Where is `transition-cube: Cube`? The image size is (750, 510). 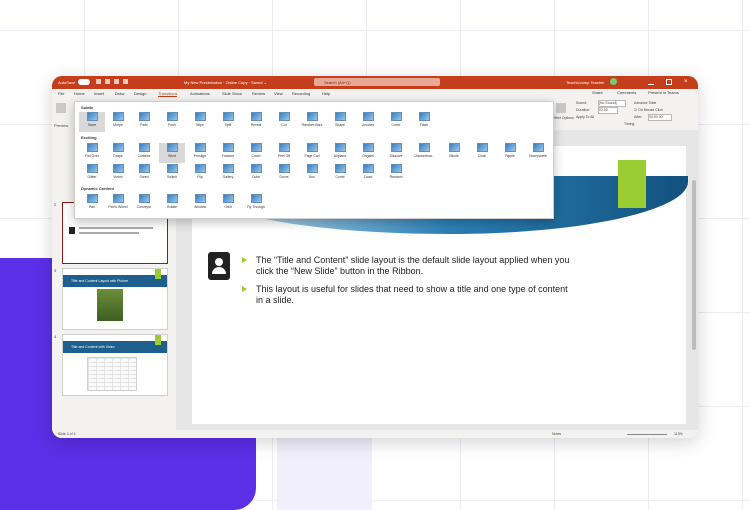
transition-cube: Cube is located at coordinates (256, 174).